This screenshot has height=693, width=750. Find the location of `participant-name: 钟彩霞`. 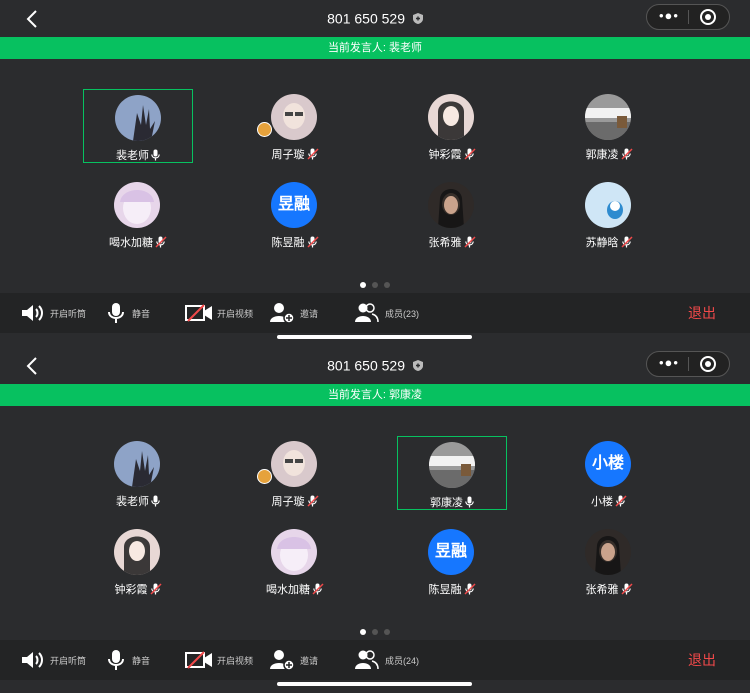

participant-name: 钟彩霞 is located at coordinates (131, 590).